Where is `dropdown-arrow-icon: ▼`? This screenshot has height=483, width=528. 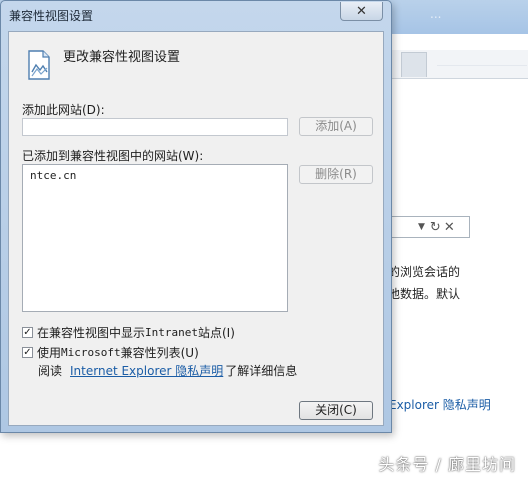 dropdown-arrow-icon: ▼ is located at coordinates (421, 227).